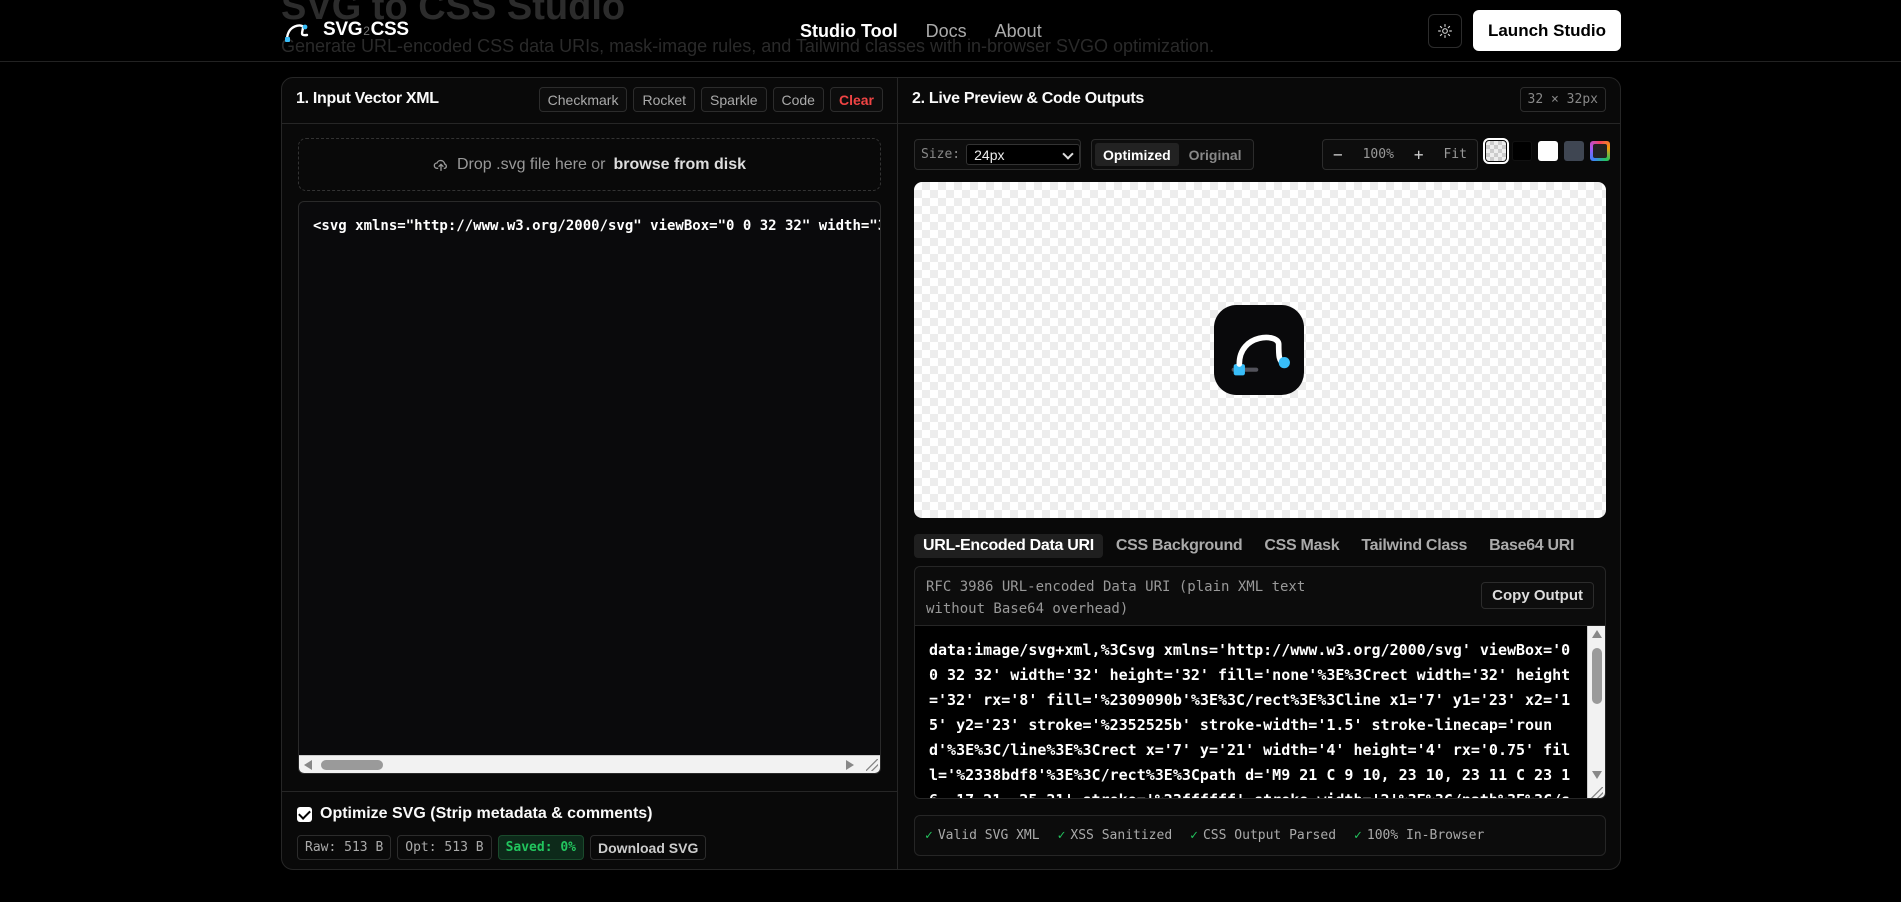  I want to click on bg-custom-color-swatch, so click(1600, 151).